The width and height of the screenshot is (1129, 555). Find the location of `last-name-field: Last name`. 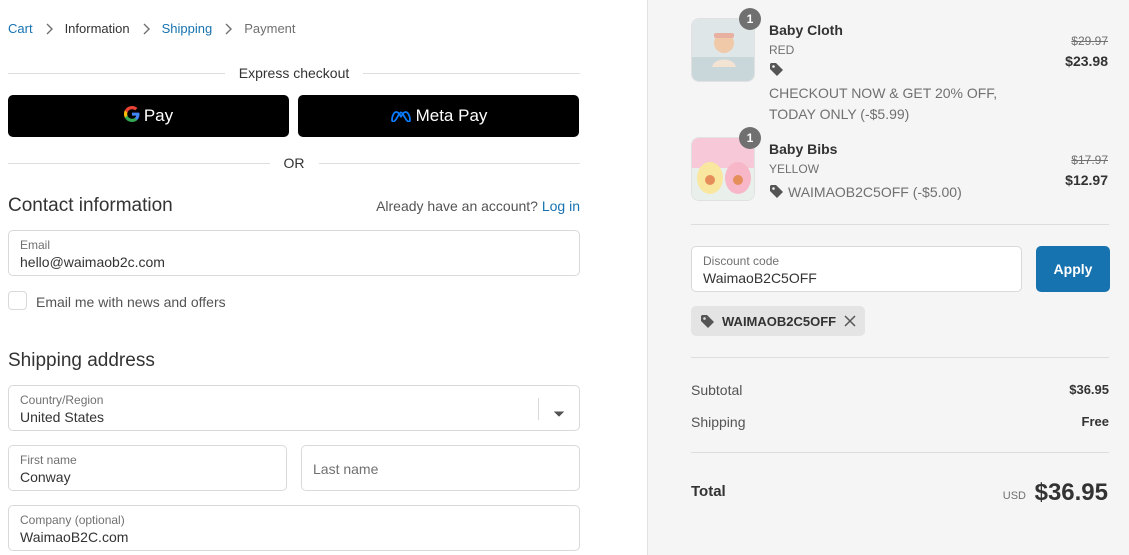

last-name-field: Last name is located at coordinates (440, 468).